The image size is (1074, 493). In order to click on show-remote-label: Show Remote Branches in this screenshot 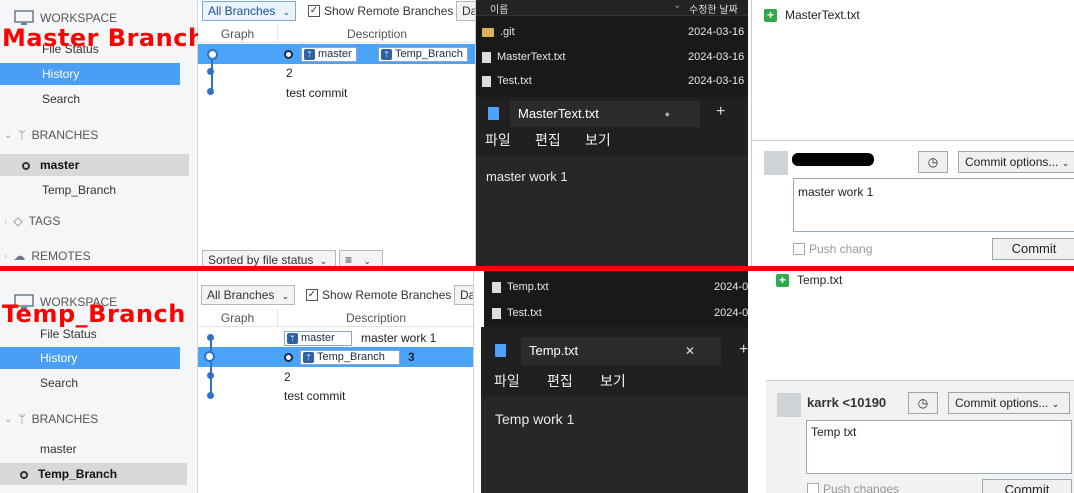, I will do `click(387, 295)`.